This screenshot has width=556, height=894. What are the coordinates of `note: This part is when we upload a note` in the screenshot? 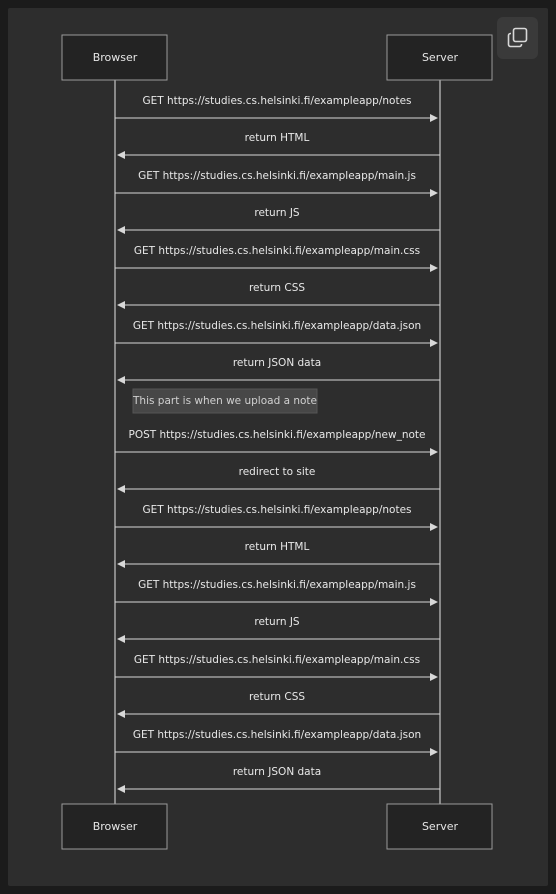 It's located at (225, 401).